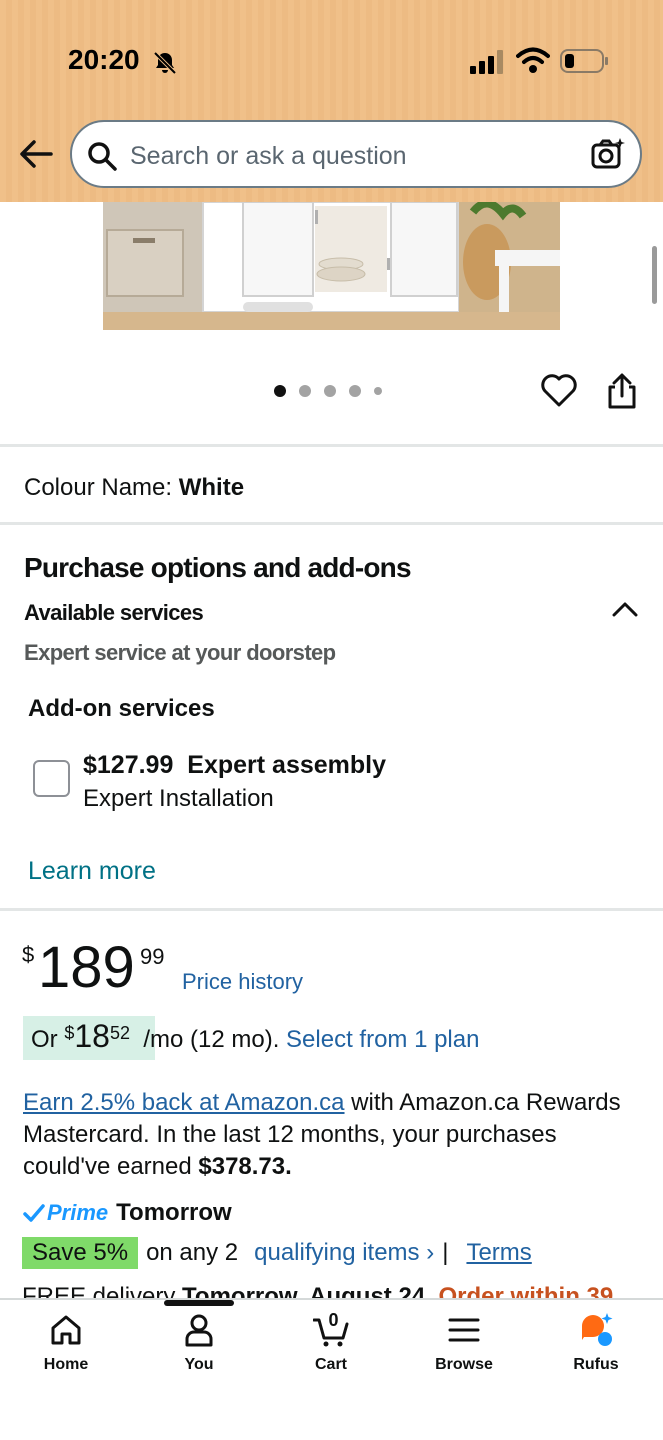  I want to click on search-bar: Search or ask a question, so click(356, 154).